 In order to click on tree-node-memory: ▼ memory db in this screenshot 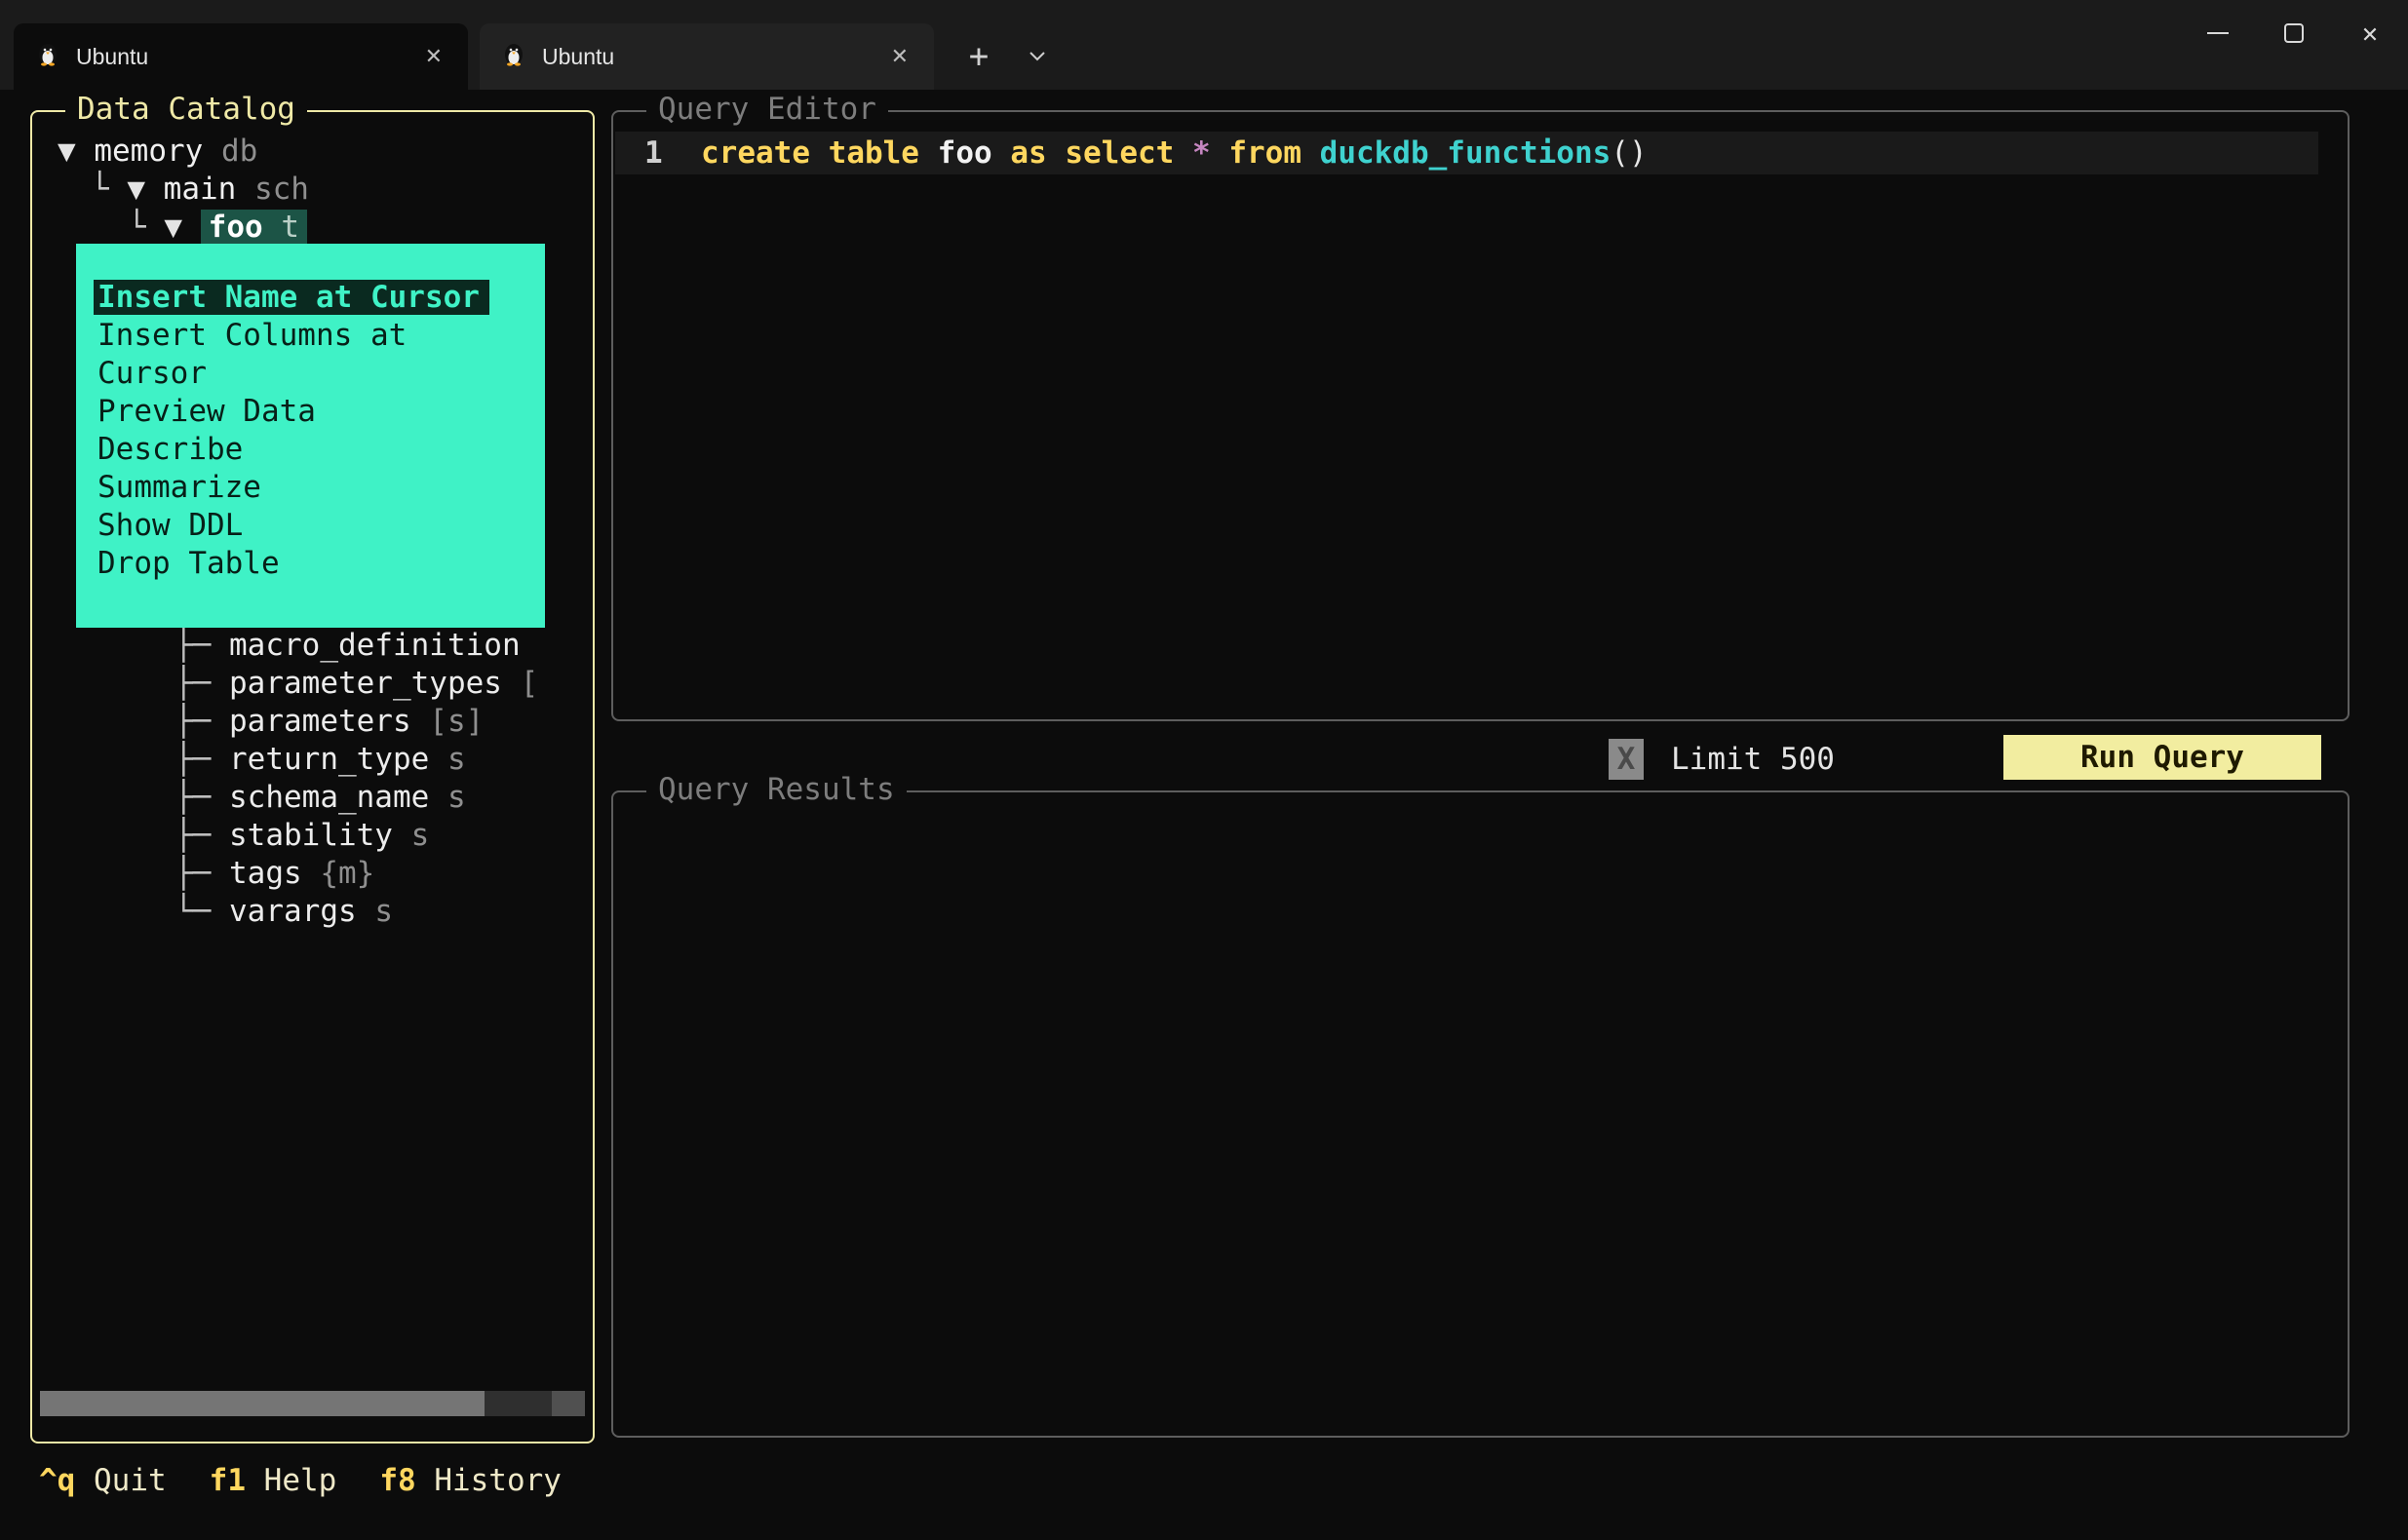, I will do `click(312, 152)`.